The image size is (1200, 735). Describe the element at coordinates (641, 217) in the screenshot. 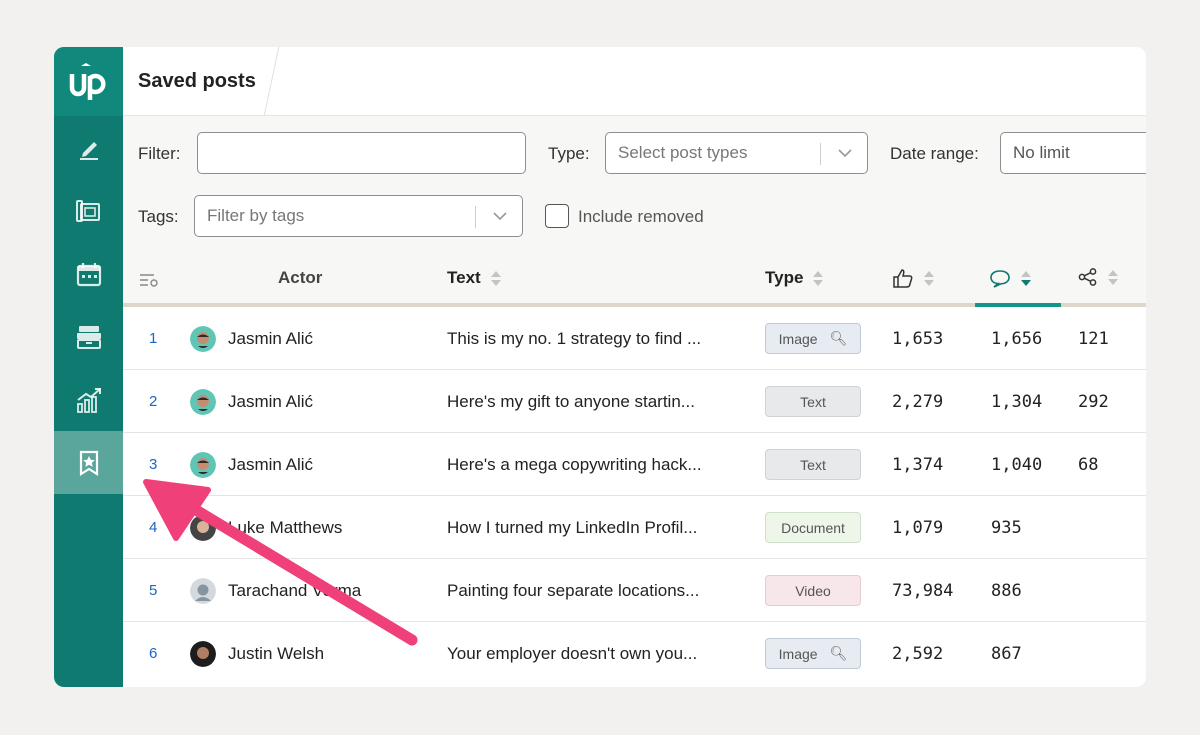

I see `include-removed-label: Include removed` at that location.